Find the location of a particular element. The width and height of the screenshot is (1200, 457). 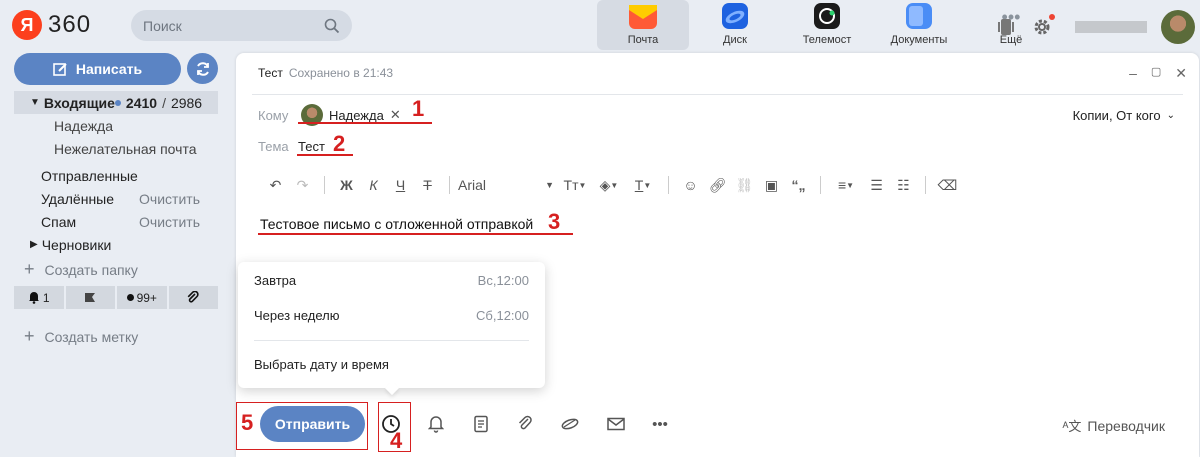

template-icon is located at coordinates (481, 424).